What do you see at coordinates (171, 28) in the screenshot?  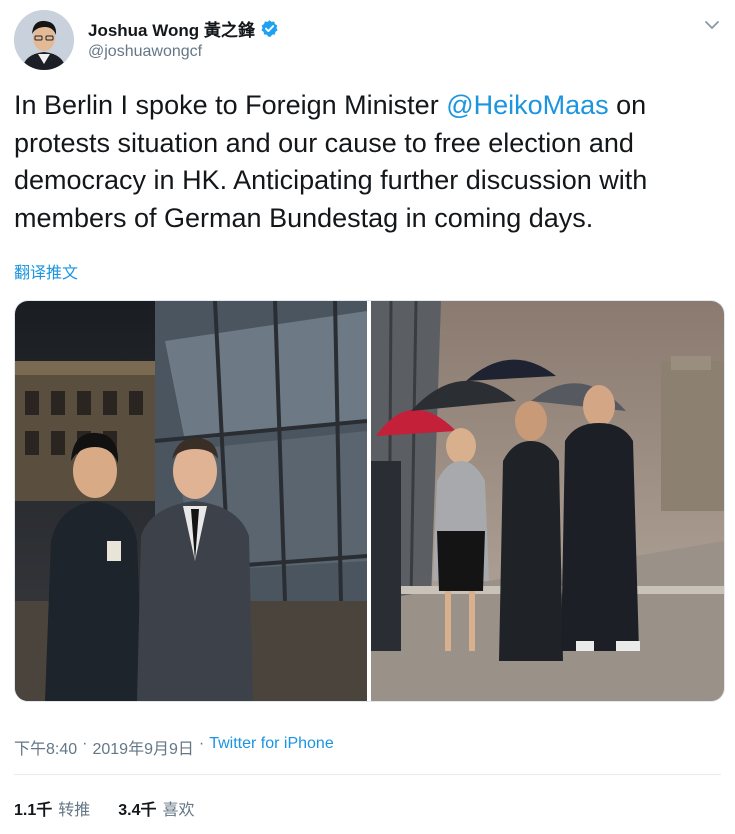 I see `author-display-name: Joshua Wong 黃之鋒` at bounding box center [171, 28].